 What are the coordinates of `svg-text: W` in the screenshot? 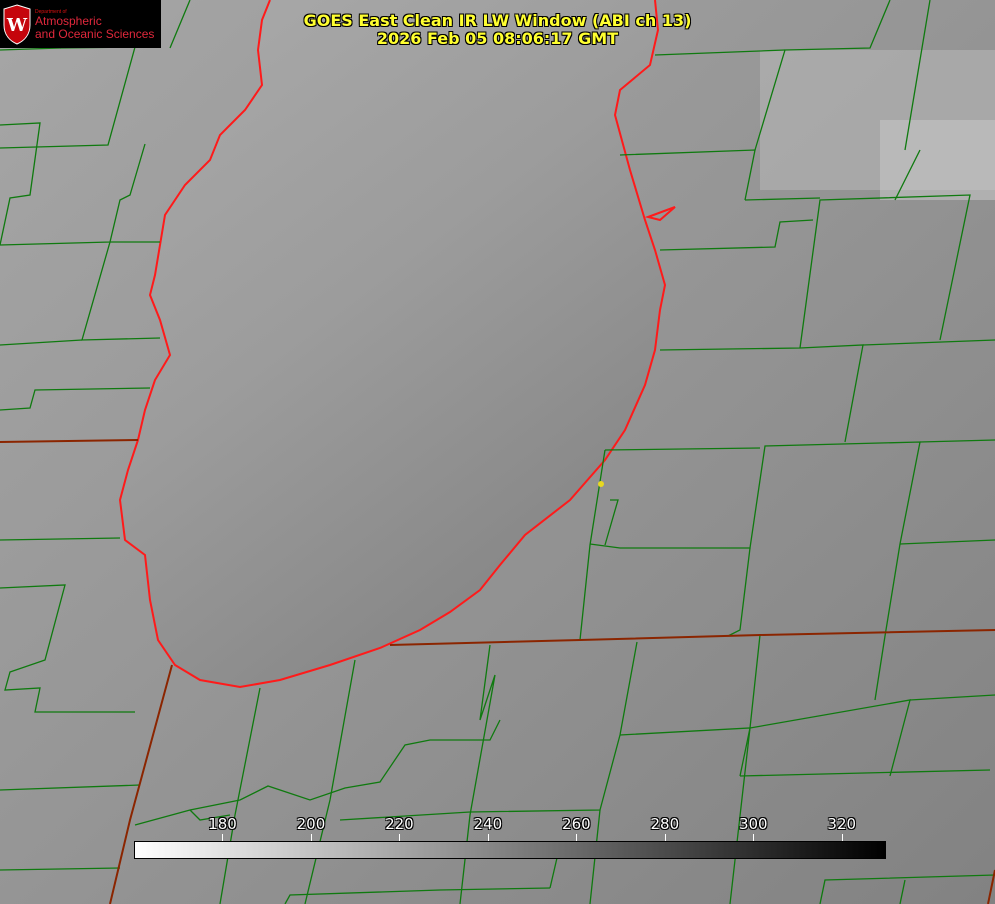 It's located at (17, 25).